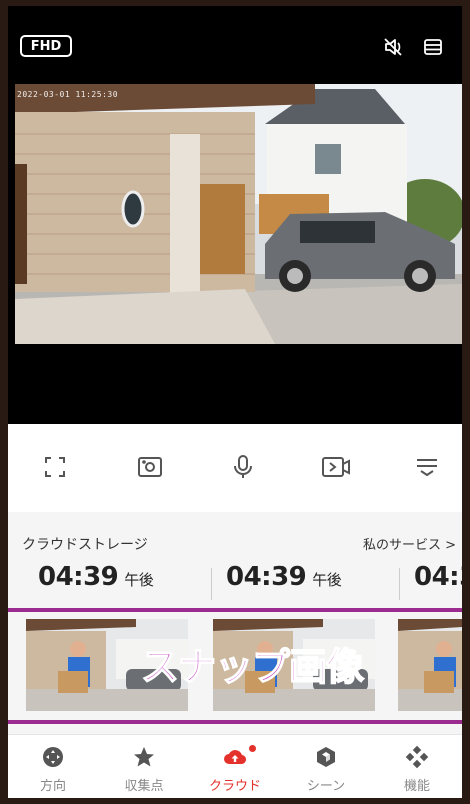  Describe the element at coordinates (393, 47) in the screenshot. I see `mute-icon` at that location.